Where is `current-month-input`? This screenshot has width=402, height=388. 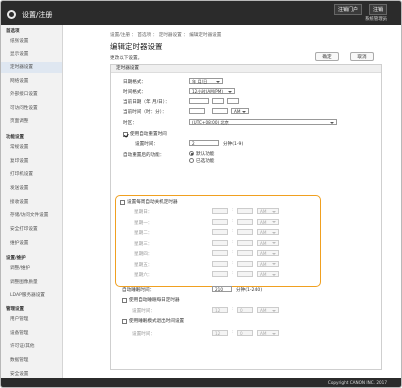 current-month-input is located at coordinates (218, 101).